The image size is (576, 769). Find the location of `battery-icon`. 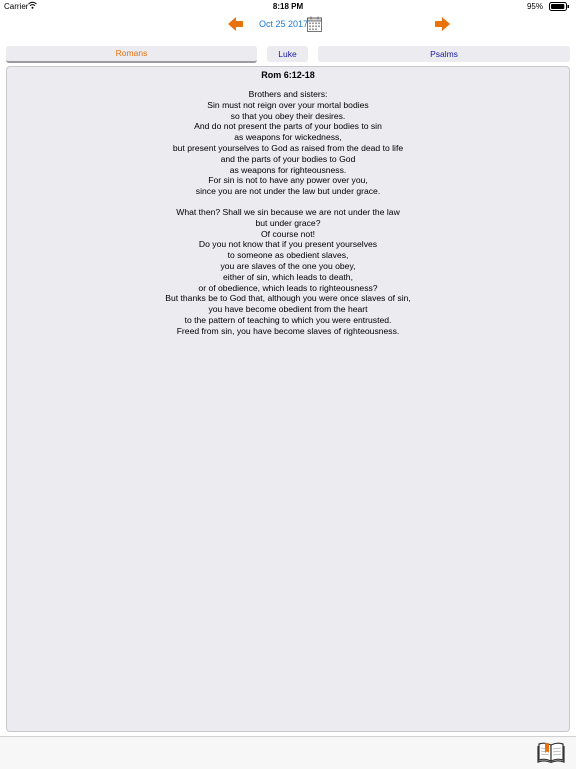

battery-icon is located at coordinates (559, 6).